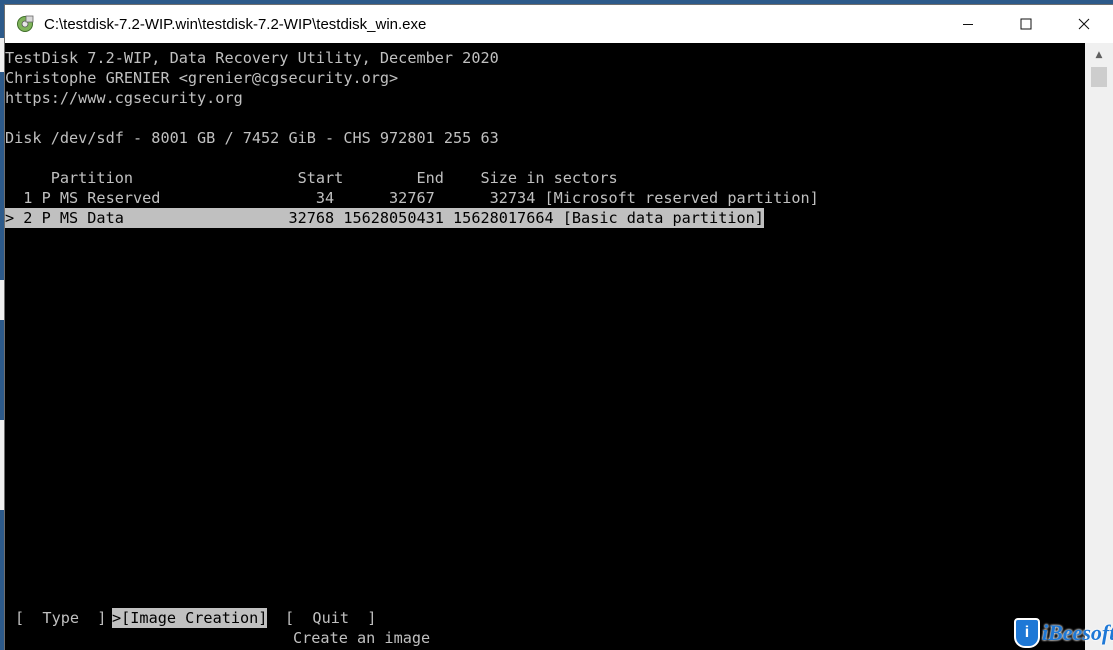  What do you see at coordinates (1077, 632) in the screenshot?
I see `watermark-text: iBeesoft` at bounding box center [1077, 632].